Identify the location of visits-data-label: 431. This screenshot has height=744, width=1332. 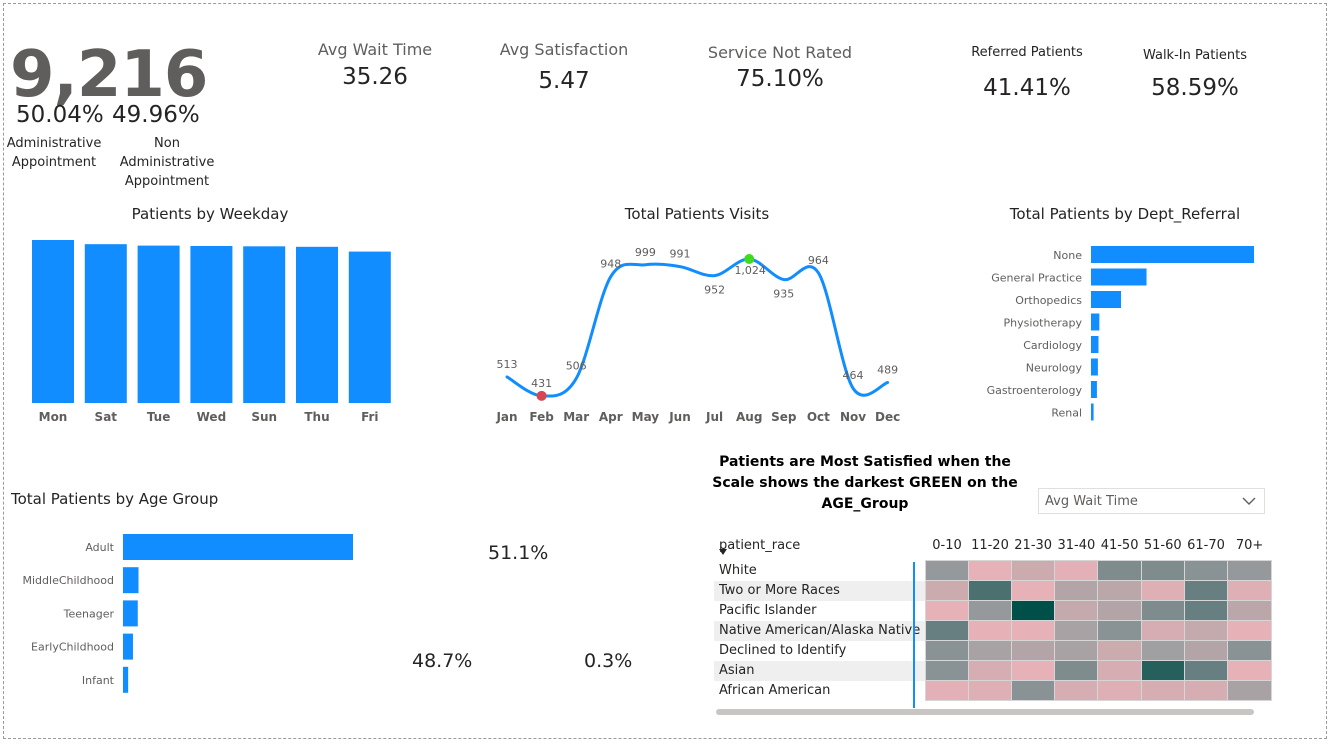
(541, 383).